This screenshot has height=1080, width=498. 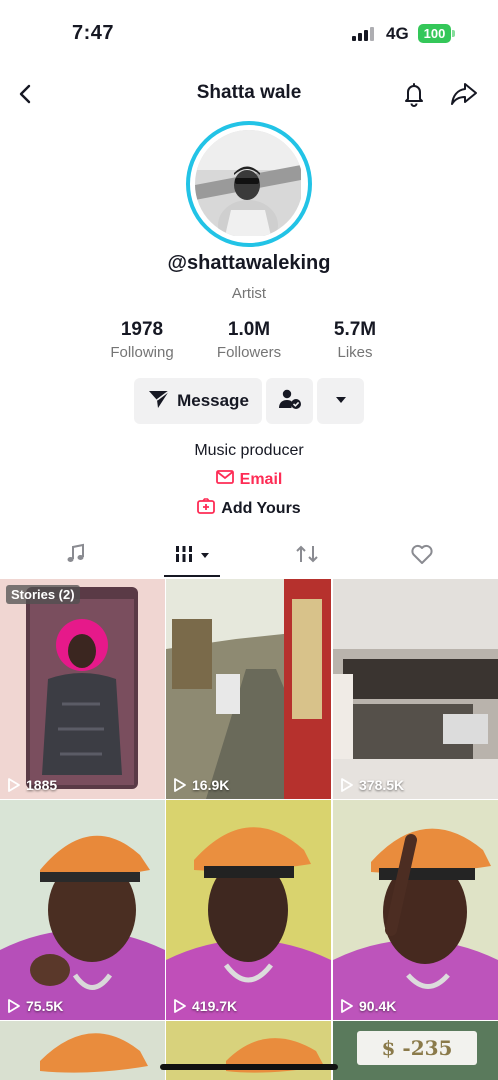 I want to click on view-count-value: 419.7K, so click(x=215, y=1006).